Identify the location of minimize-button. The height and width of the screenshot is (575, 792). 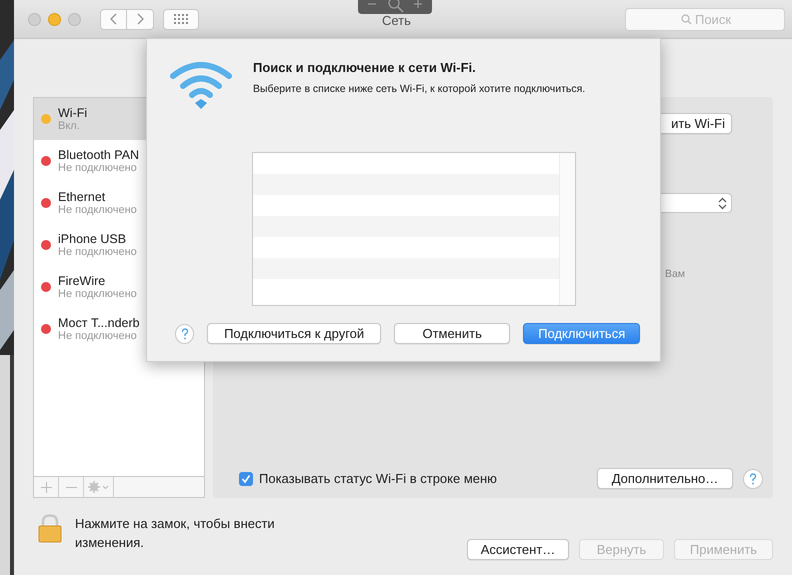
(54, 19).